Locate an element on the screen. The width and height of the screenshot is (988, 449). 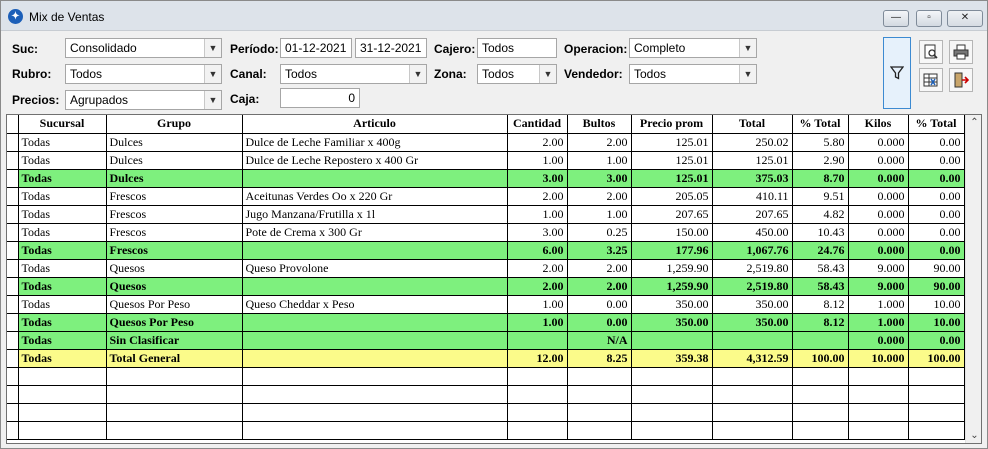
column-header: Articulo is located at coordinates (374, 124).